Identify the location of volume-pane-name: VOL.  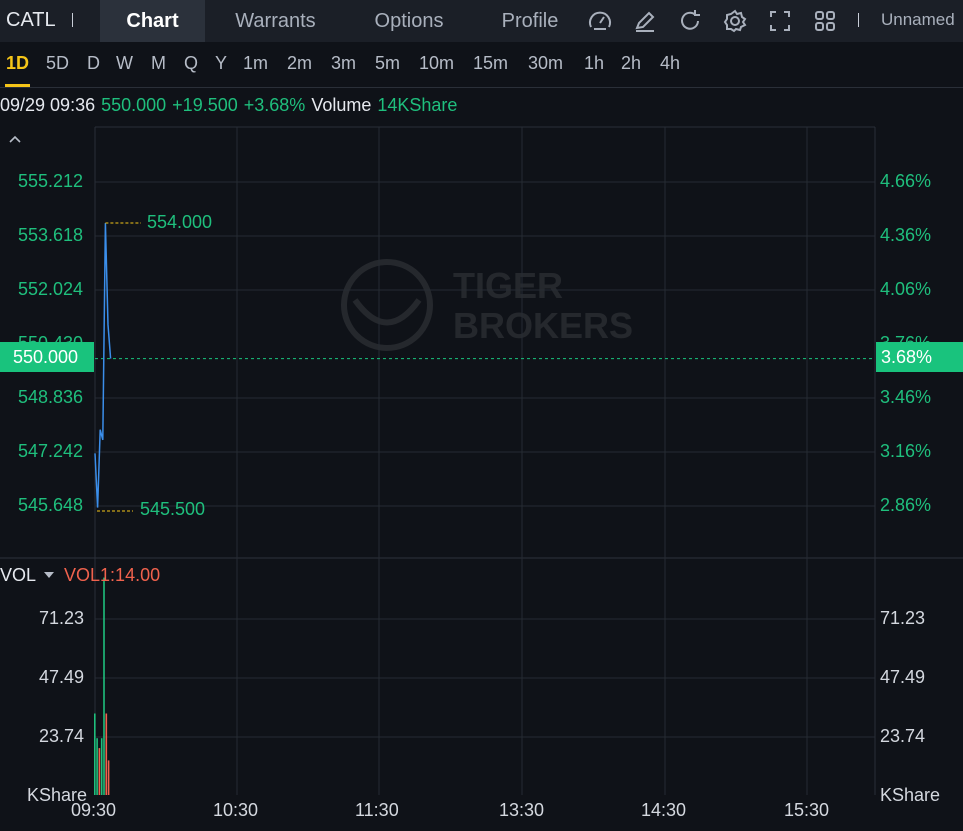
(18, 575).